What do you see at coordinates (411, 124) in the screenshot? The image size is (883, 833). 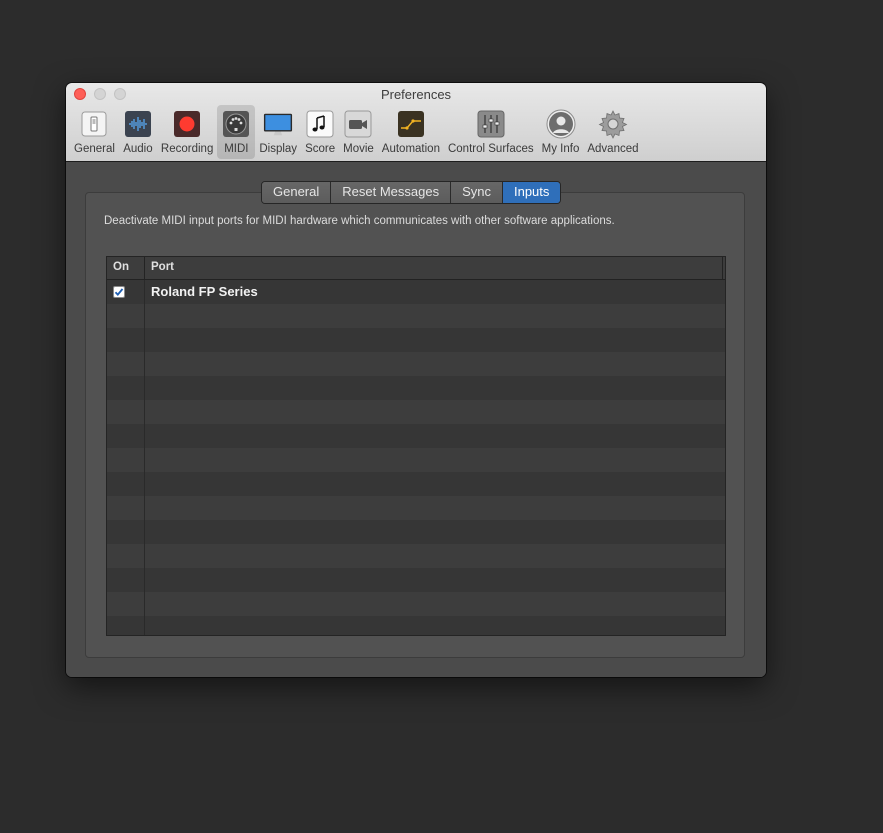 I see `automation-icon` at bounding box center [411, 124].